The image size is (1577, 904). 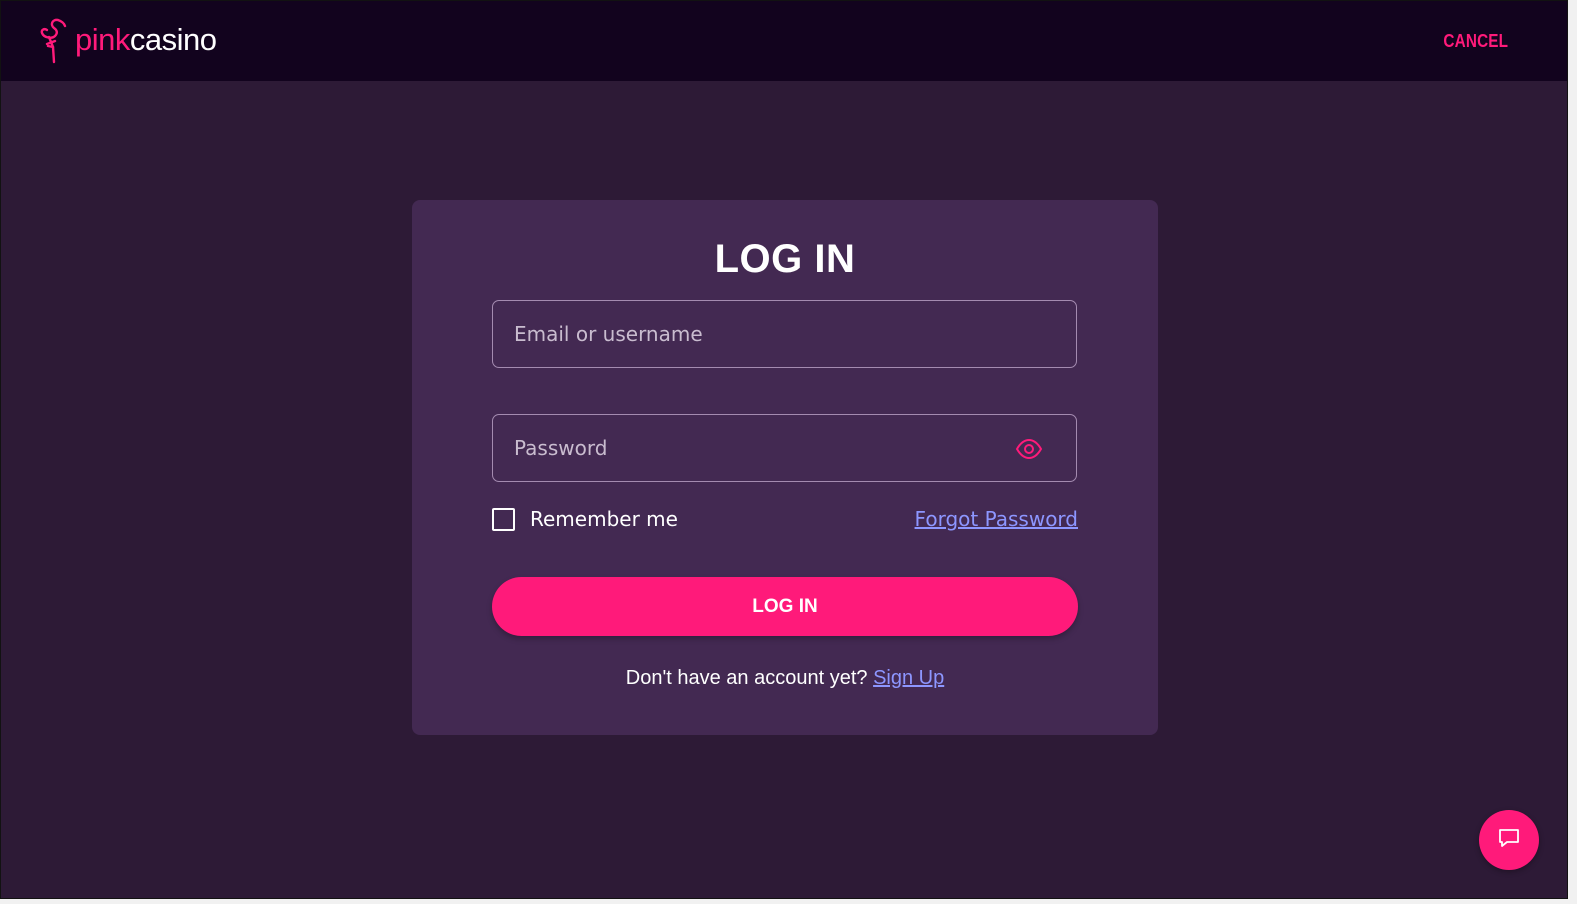 What do you see at coordinates (996, 519) in the screenshot?
I see `forgot-password-link: Forgot Password` at bounding box center [996, 519].